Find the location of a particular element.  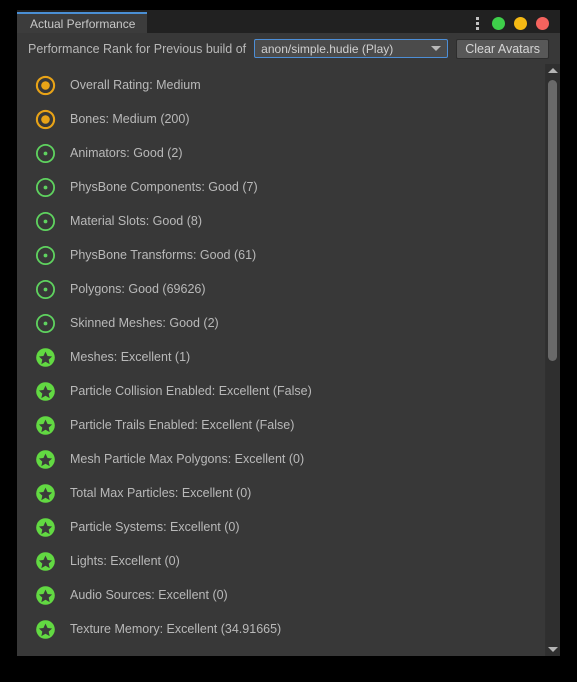

chevron-down-icon is located at coordinates (436, 48).